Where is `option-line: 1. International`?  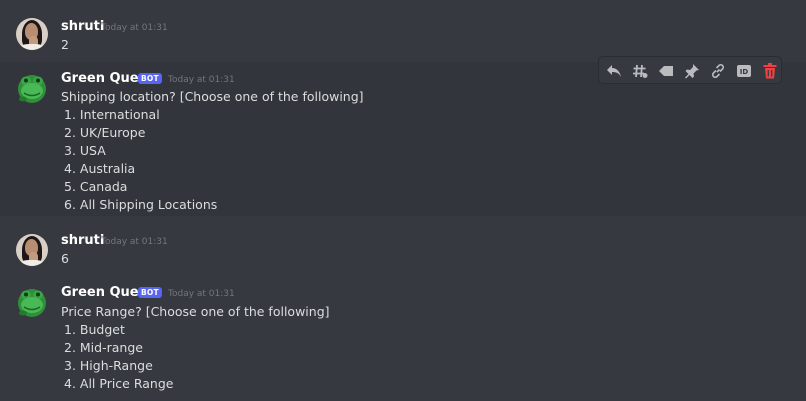 option-line: 1. International is located at coordinates (112, 114).